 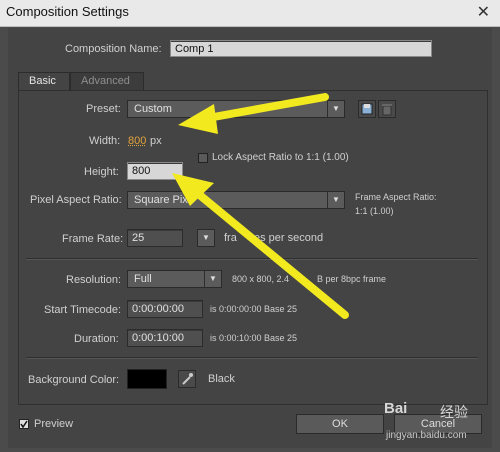 What do you see at coordinates (44, 81) in the screenshot?
I see `tab-basic: Basic` at bounding box center [44, 81].